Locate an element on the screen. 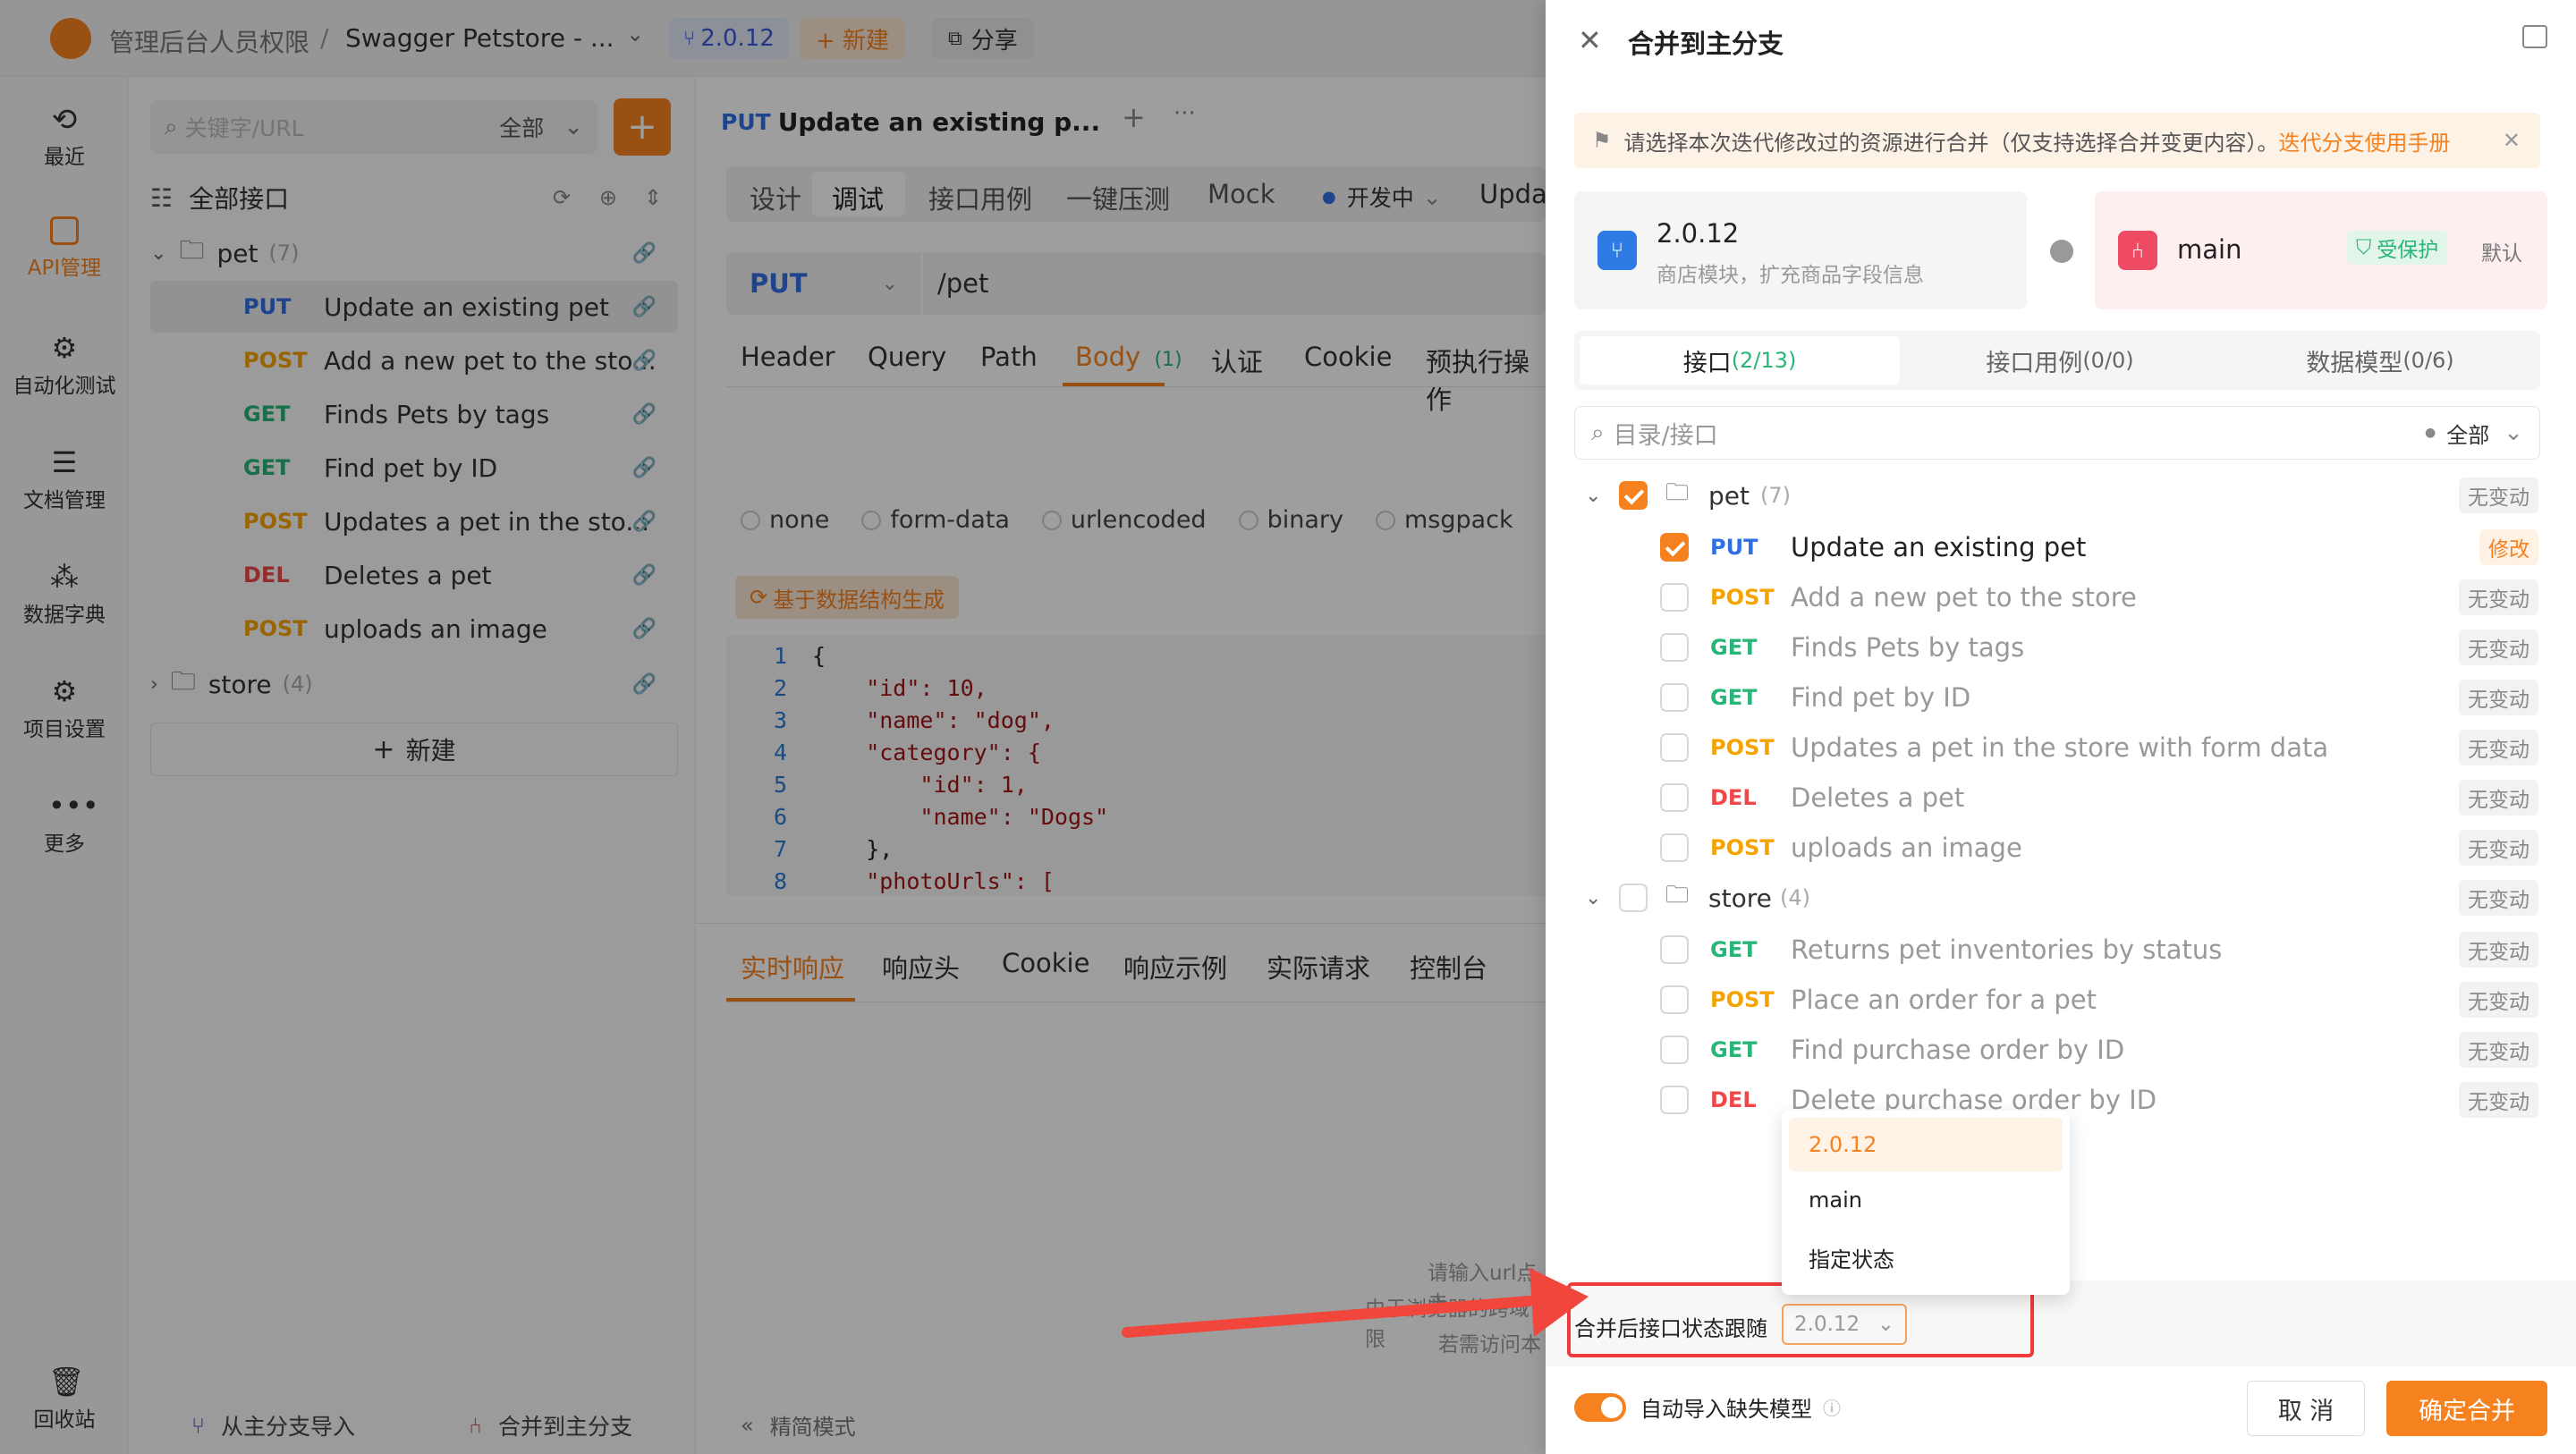 Image resolution: width=2576 pixels, height=1454 pixels. auto-import-toggle-row: 自动导入缺失模型 ⓘ is located at coordinates (1707, 1407).